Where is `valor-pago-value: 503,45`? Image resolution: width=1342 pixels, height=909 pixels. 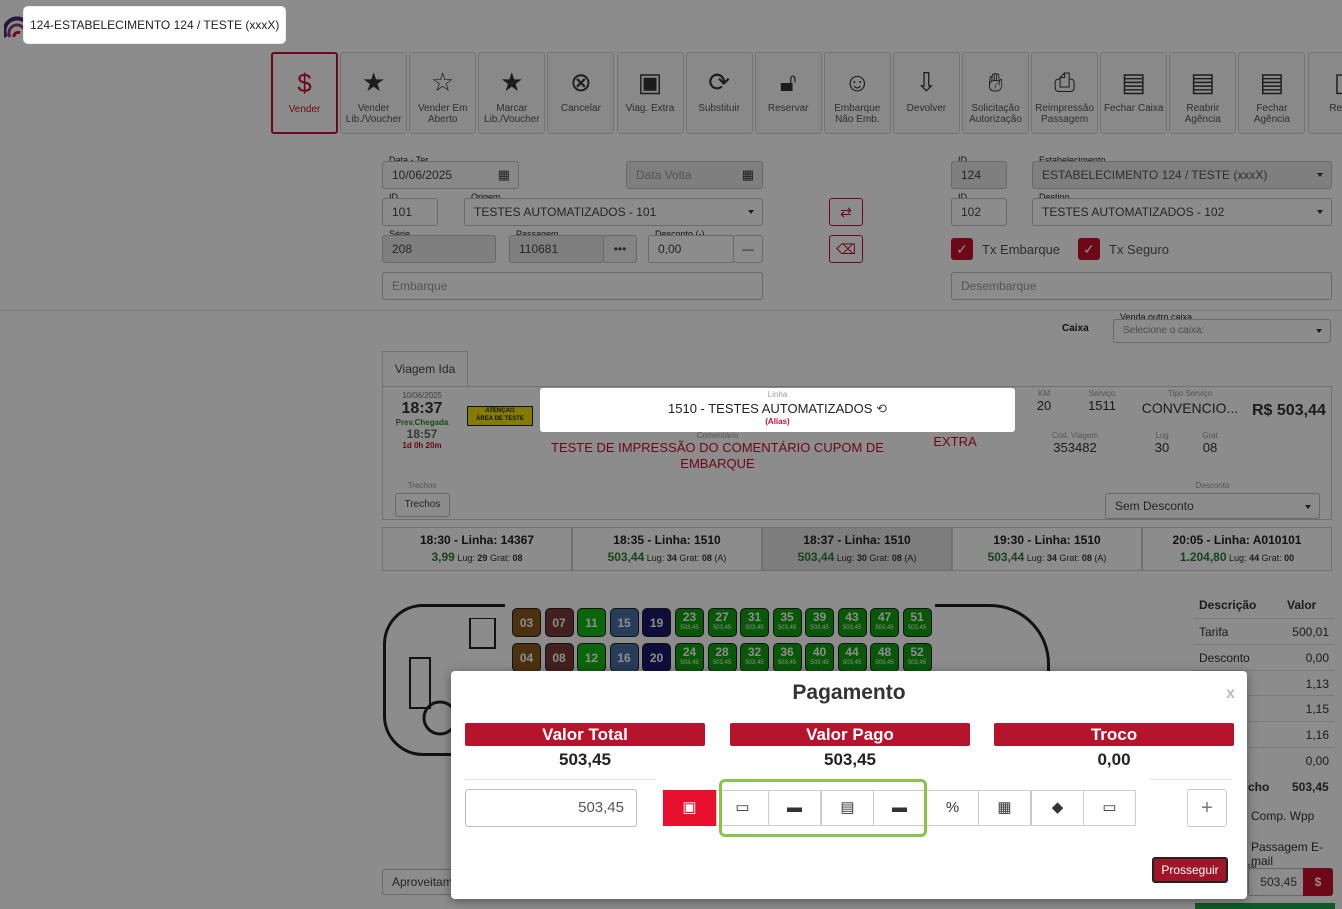 valor-pago-value: 503,45 is located at coordinates (850, 759).